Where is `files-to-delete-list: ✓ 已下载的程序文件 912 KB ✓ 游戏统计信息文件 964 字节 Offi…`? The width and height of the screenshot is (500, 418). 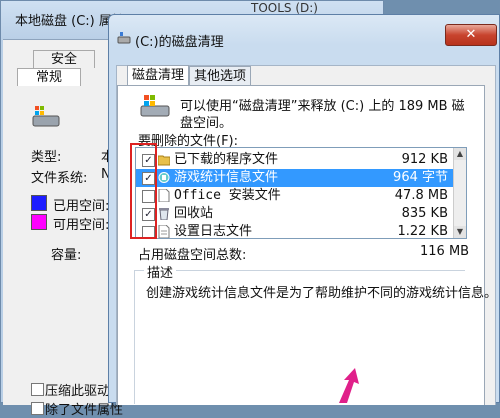
files-to-delete-list: ✓ 已下载的程序文件 912 KB ✓ 游戏统计信息文件 964 字节 Offi… is located at coordinates (301, 193).